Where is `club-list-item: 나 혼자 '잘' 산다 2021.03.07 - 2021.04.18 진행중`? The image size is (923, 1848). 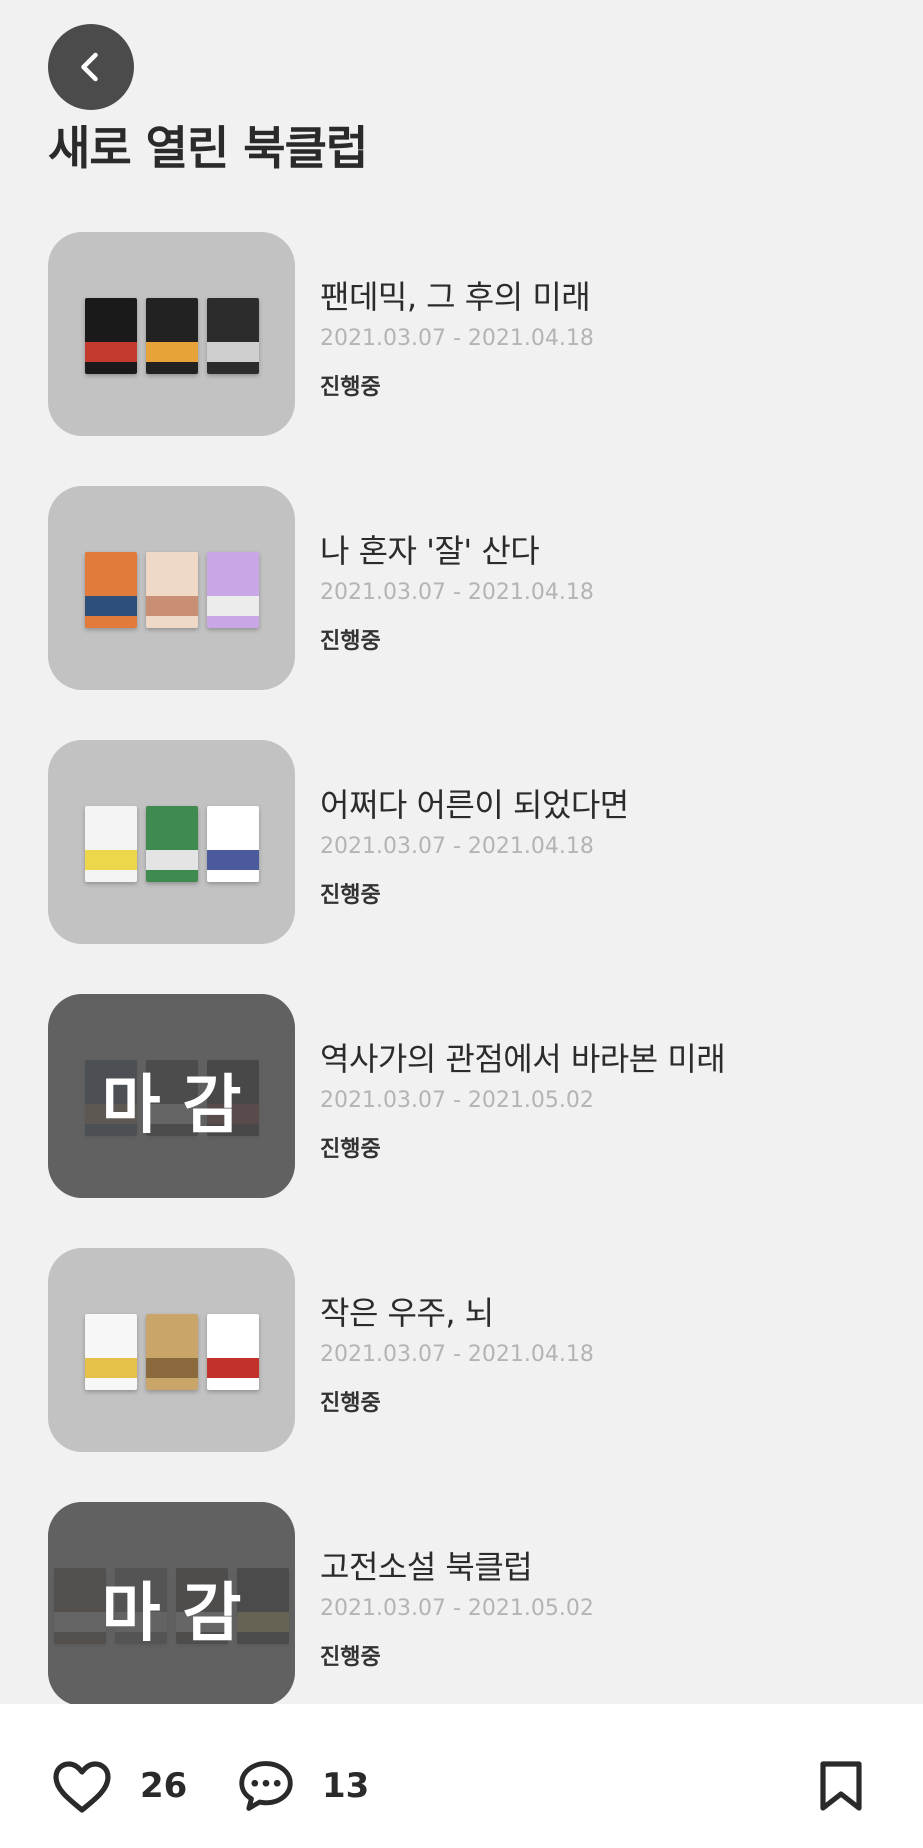 club-list-item: 나 혼자 '잘' 산다 2021.03.07 - 2021.04.18 진행중 is located at coordinates (461, 588).